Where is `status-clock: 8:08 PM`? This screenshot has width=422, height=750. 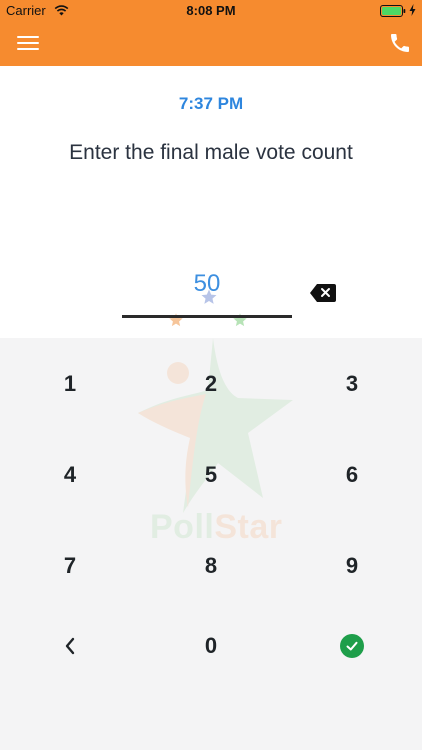
status-clock: 8:08 PM is located at coordinates (211, 10).